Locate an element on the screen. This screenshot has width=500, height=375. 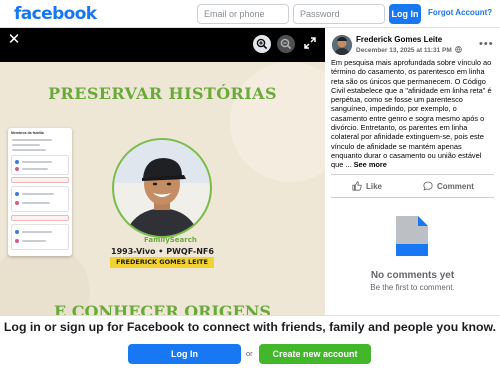
post-author: Frederick Gomes Leite is located at coordinates (399, 39).